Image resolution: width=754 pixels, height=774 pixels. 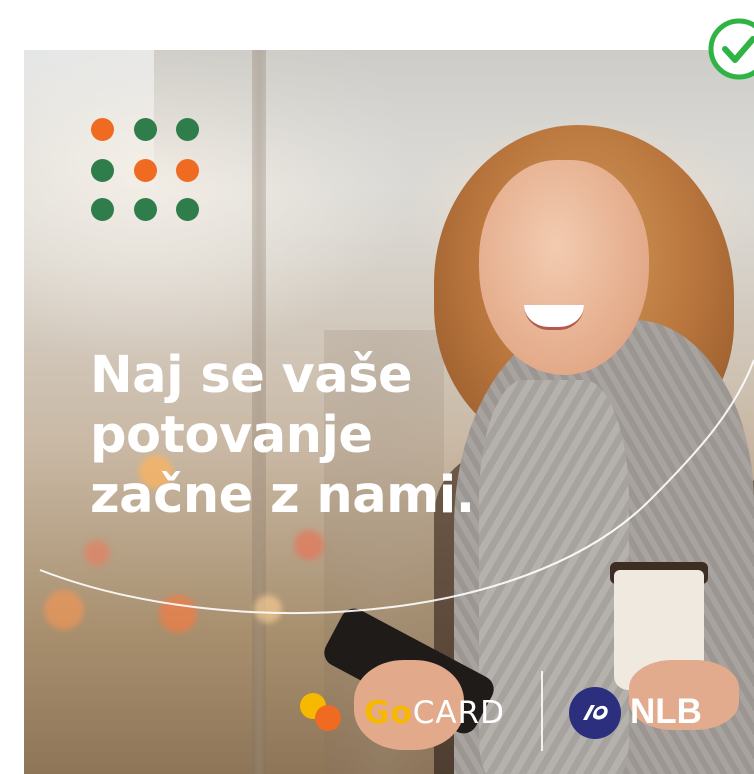 What do you see at coordinates (595, 713) in the screenshot?
I see `nlb-logo-icon` at bounding box center [595, 713].